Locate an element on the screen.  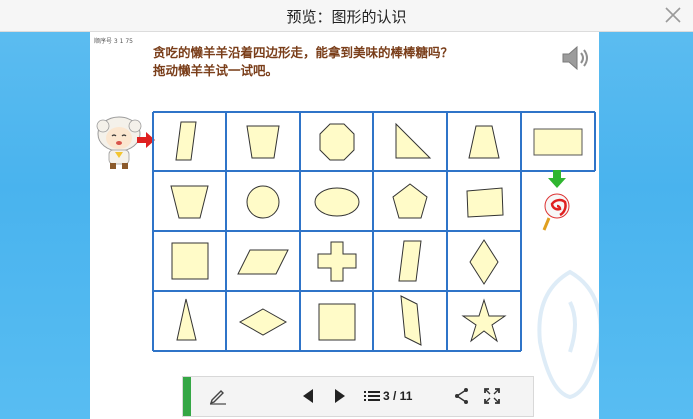
shape-cell-pentagon is located at coordinates (410, 202).